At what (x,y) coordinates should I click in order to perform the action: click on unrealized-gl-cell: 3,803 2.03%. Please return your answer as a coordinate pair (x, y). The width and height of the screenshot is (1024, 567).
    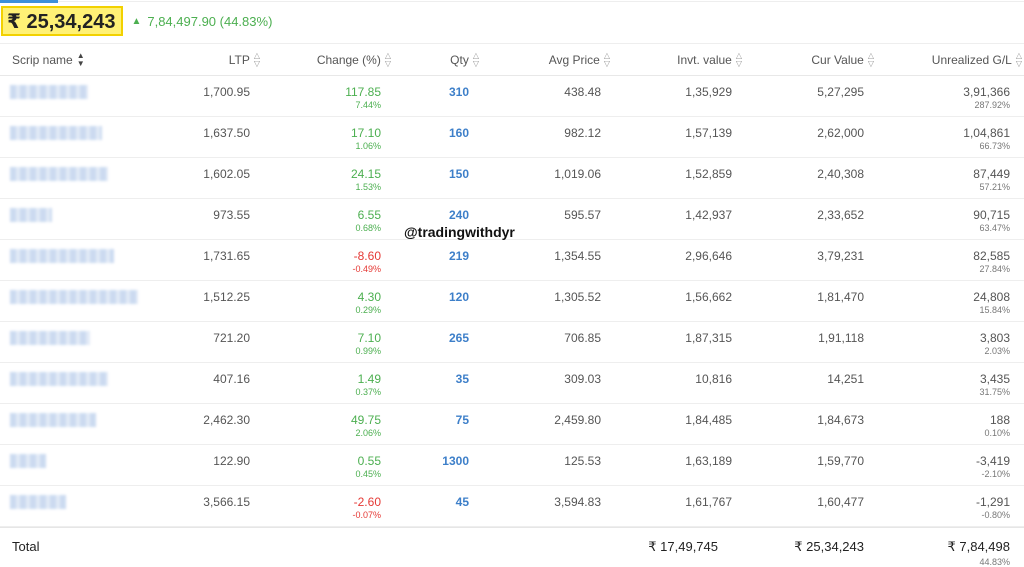
    Looking at the image, I should click on (995, 343).